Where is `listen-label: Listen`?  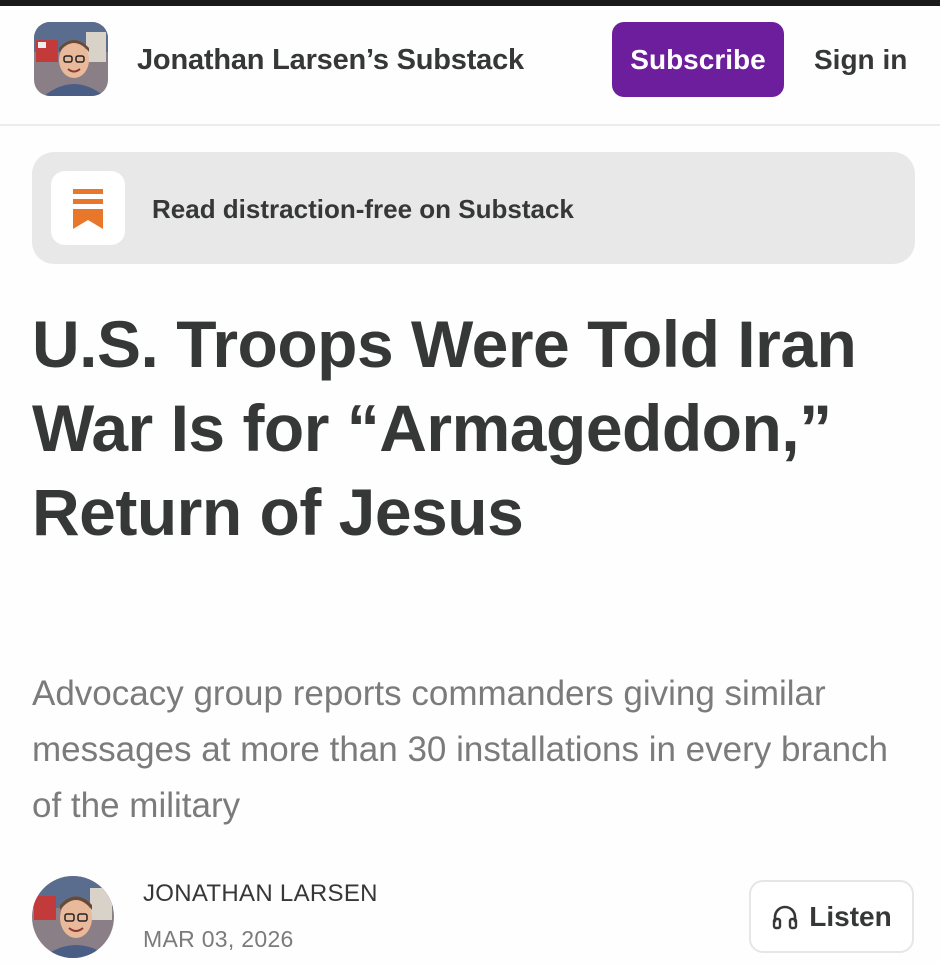
listen-label: Listen is located at coordinates (850, 916).